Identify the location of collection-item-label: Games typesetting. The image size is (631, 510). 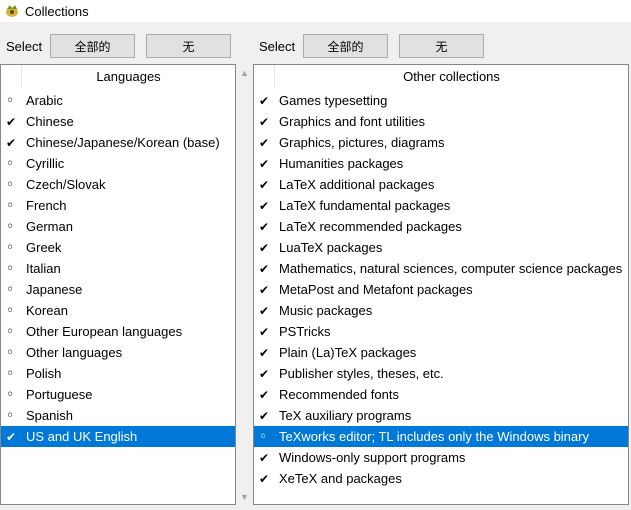
(333, 100).